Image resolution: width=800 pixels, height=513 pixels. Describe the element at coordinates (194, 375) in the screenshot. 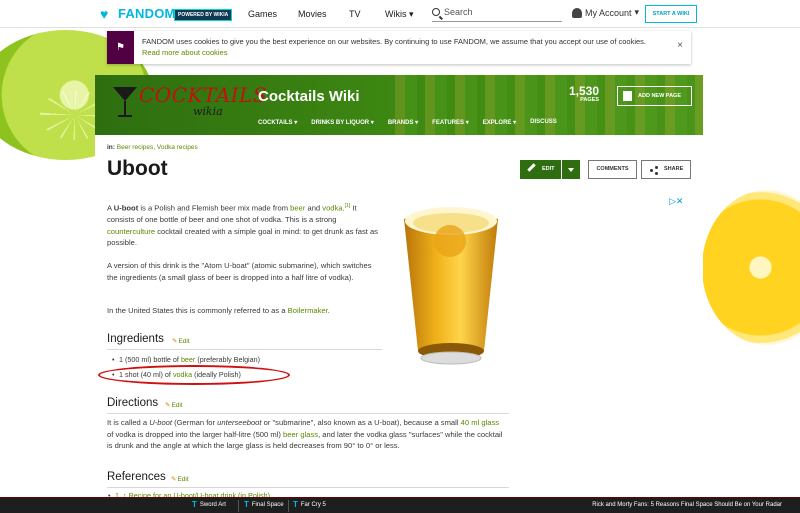

I see `red-highlight-annotation` at that location.